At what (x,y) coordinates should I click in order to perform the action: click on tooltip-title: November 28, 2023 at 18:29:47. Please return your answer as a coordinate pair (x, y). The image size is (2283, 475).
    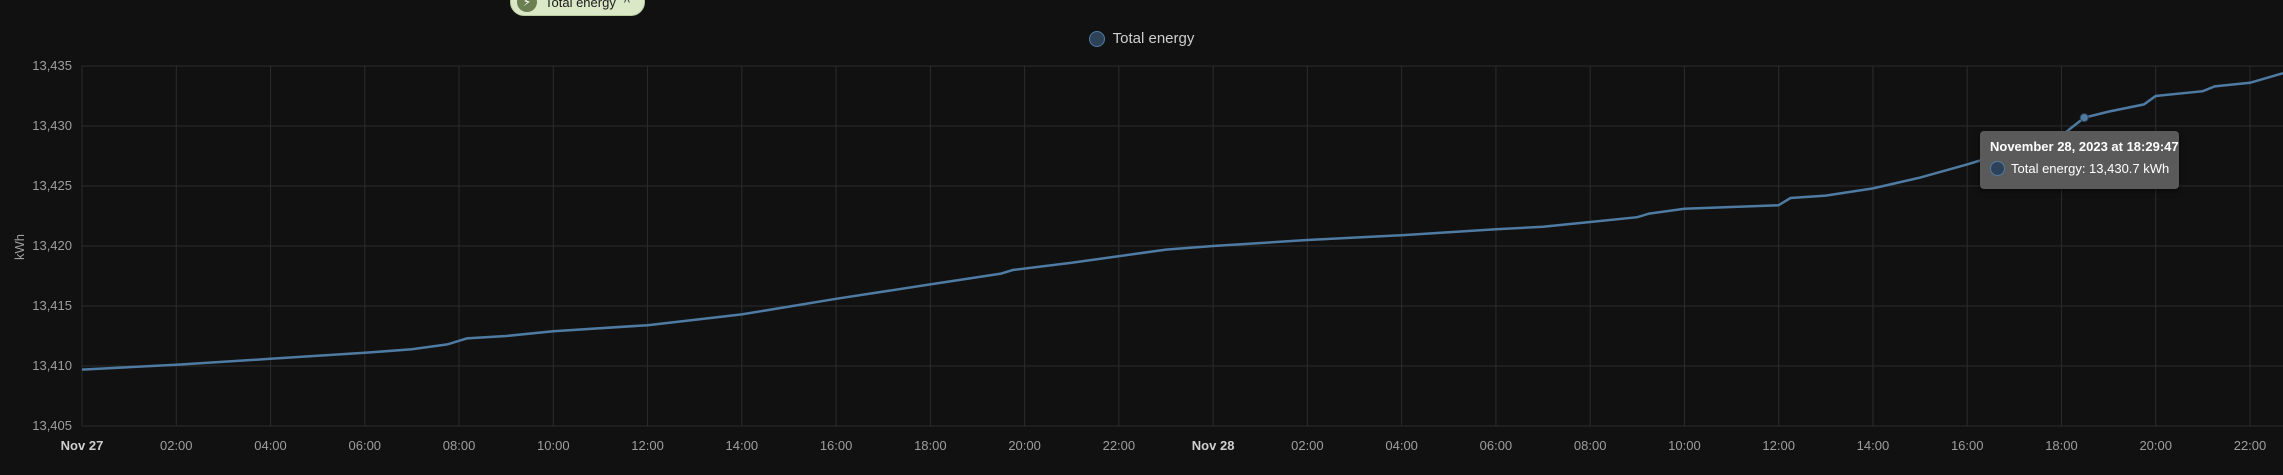
    Looking at the image, I should click on (2084, 146).